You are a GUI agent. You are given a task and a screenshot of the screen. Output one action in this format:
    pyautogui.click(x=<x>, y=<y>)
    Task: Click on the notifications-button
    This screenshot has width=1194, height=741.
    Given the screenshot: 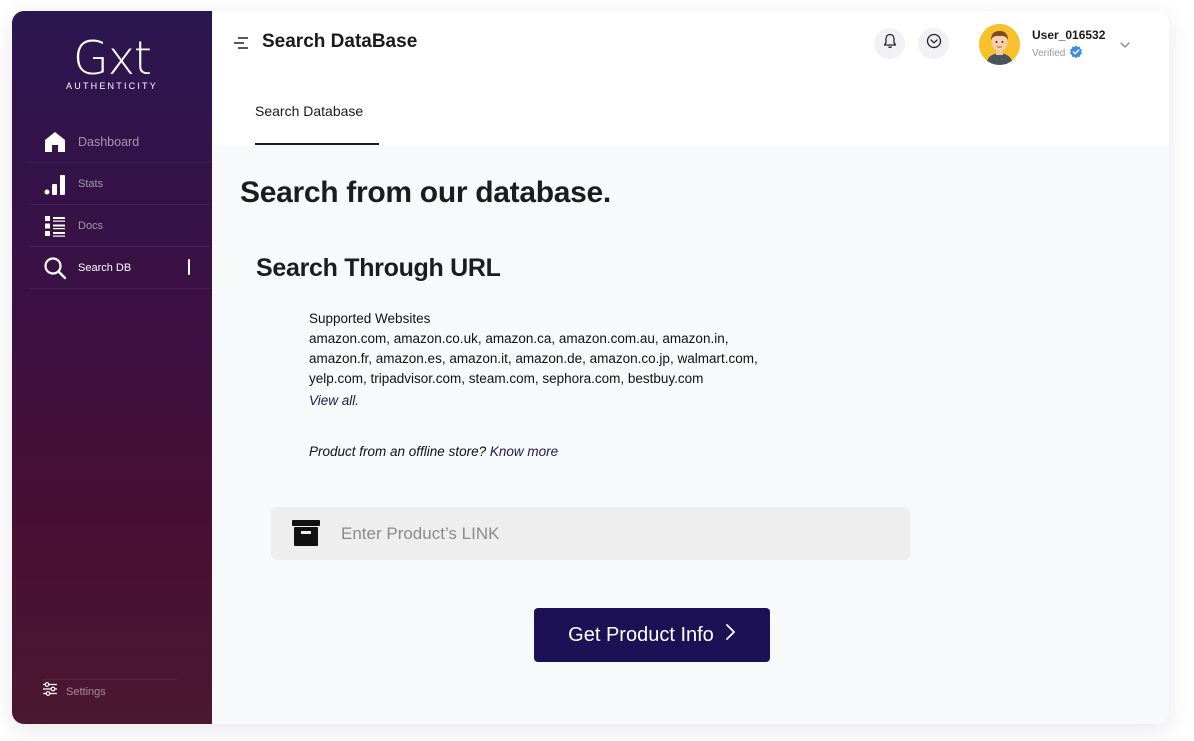 What is the action you would take?
    pyautogui.click(x=889, y=43)
    